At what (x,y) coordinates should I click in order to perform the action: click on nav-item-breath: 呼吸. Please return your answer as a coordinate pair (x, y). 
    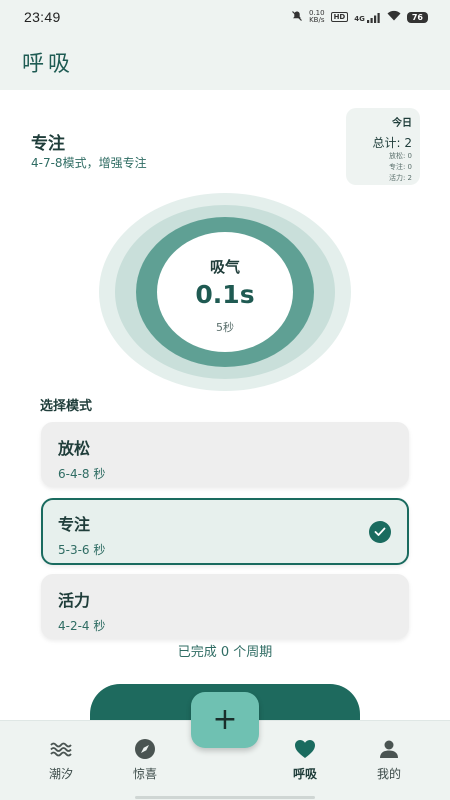
    Looking at the image, I should click on (305, 759).